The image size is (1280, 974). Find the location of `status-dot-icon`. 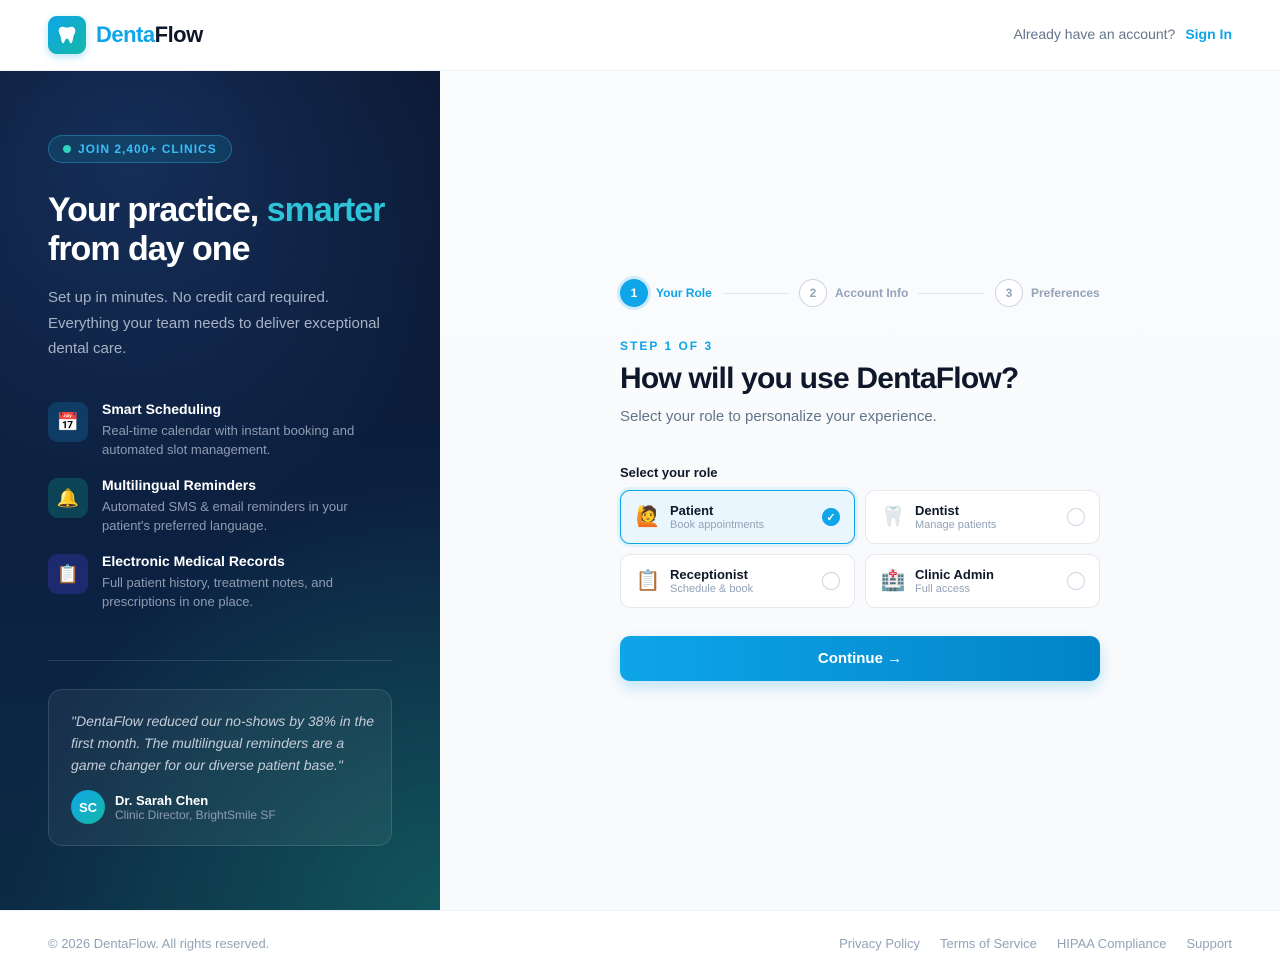

status-dot-icon is located at coordinates (67, 149).